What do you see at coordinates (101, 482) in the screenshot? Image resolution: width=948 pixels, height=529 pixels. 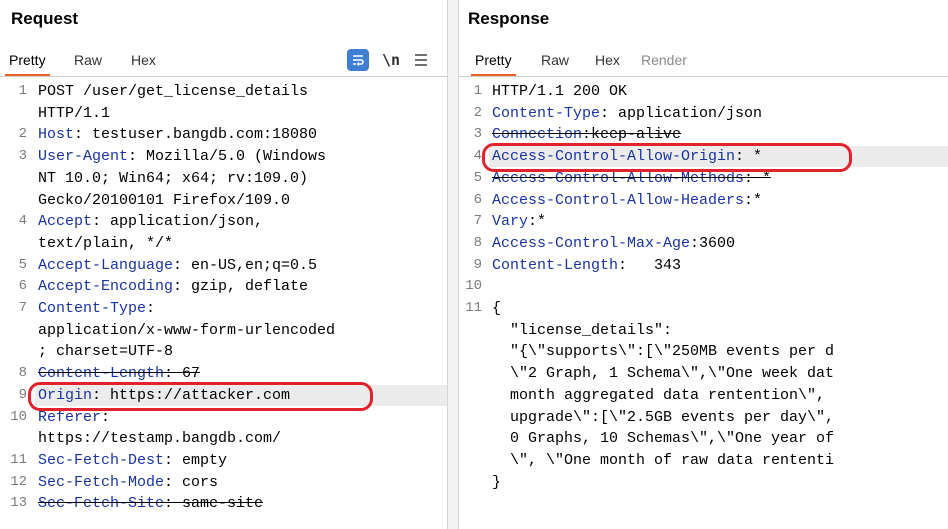 I see `header-name: Sec-Fetch-Mode` at bounding box center [101, 482].